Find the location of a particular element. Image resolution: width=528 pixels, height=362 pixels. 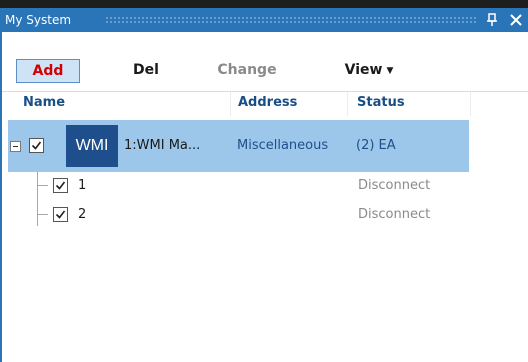

top-strip is located at coordinates (264, 4).